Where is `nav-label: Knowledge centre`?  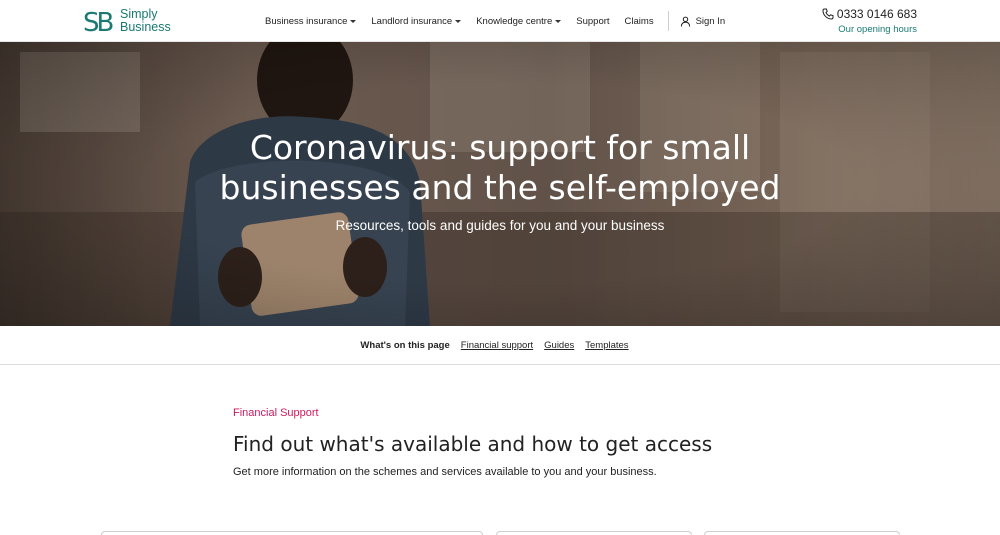
nav-label: Knowledge centre is located at coordinates (514, 21).